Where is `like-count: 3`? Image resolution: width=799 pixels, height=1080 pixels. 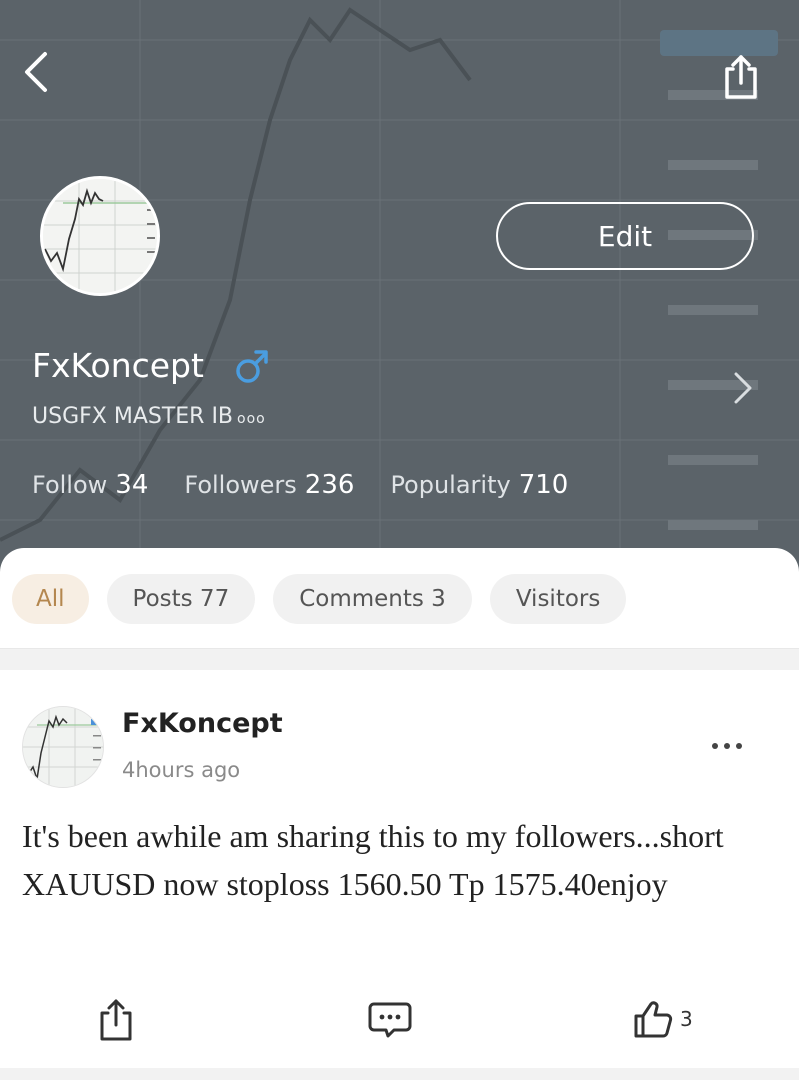
like-count: 3 is located at coordinates (686, 1019).